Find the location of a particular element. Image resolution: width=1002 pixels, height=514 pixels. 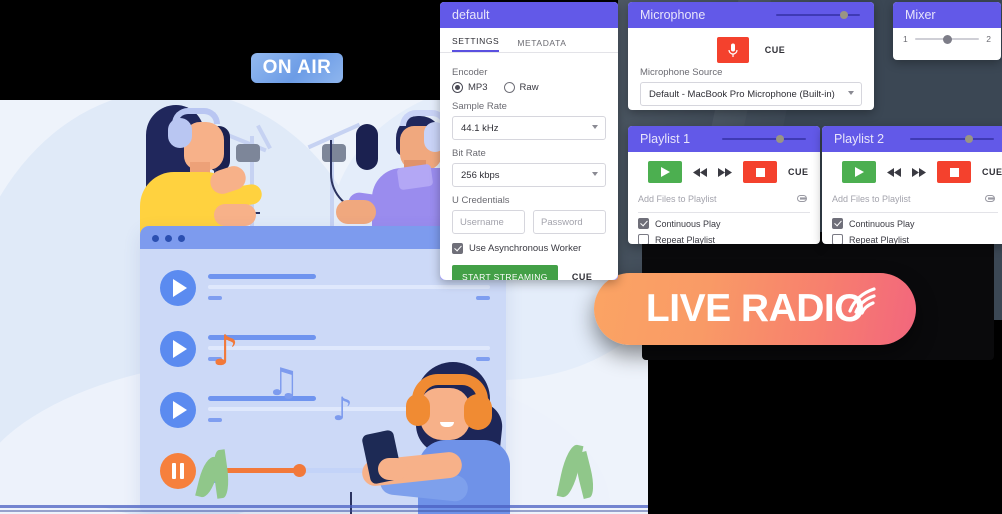

radio-unselected-icon is located at coordinates (509, 87).